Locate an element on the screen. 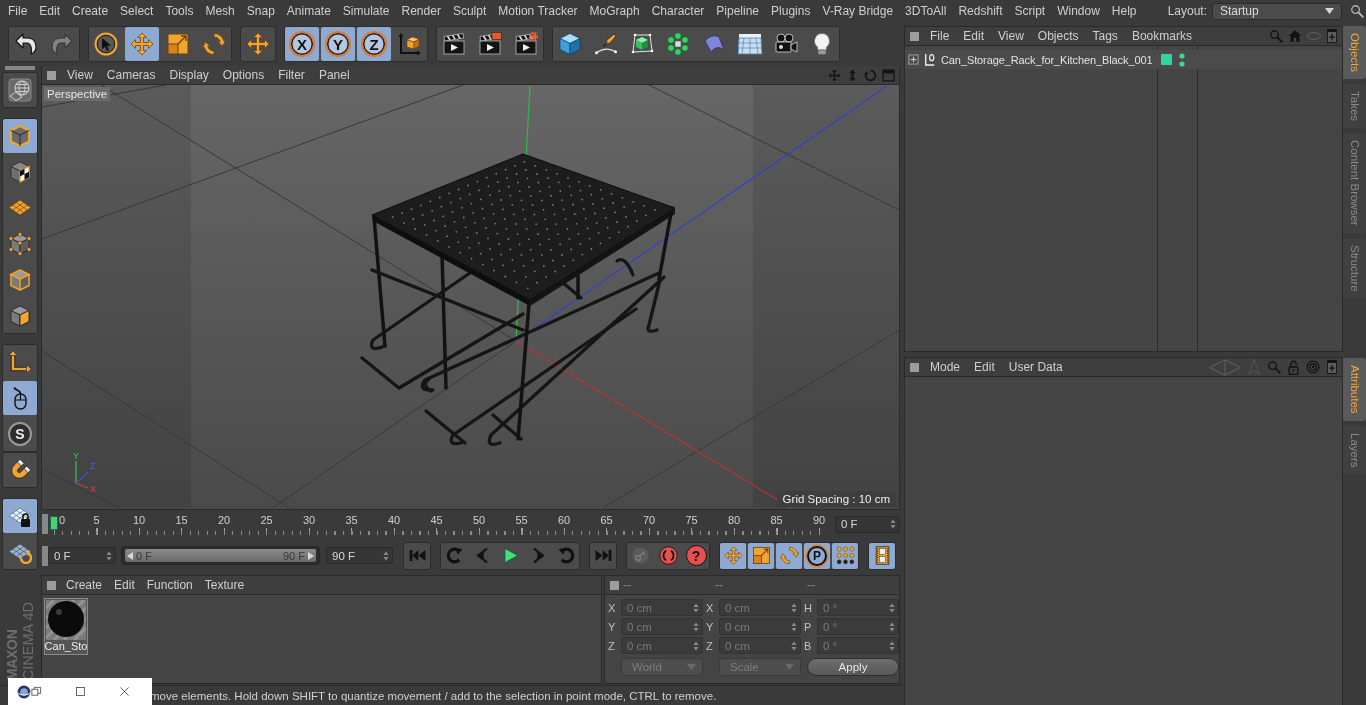  menu-item: Plugins is located at coordinates (791, 11).